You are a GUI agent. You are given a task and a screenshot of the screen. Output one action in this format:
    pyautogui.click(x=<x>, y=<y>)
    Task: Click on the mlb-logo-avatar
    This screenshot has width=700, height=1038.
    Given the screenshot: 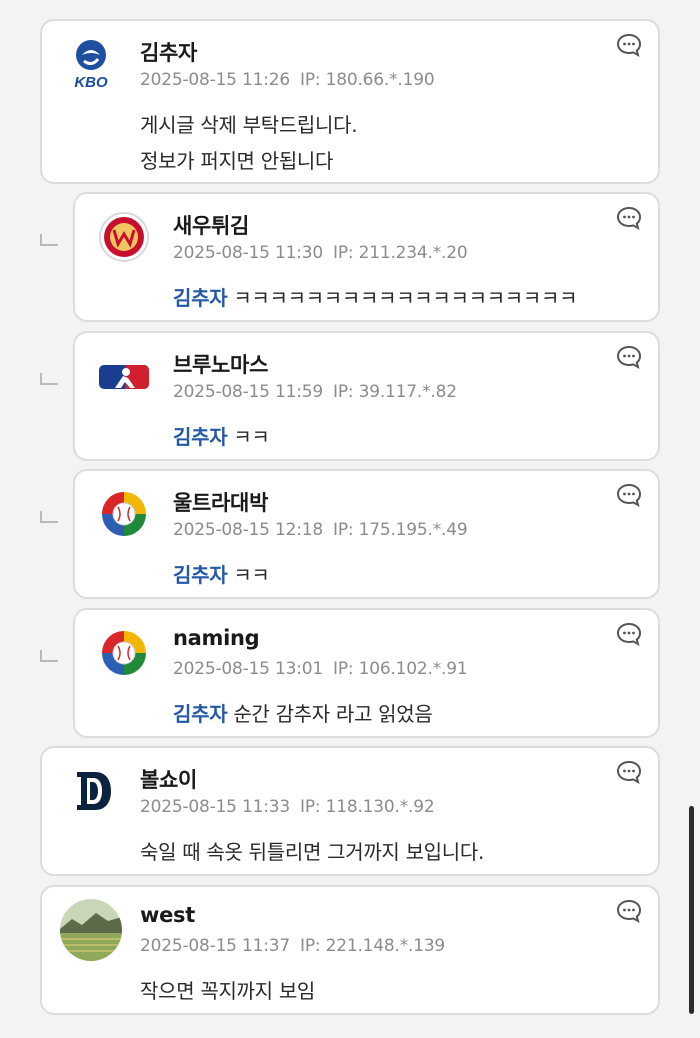 What is the action you would take?
    pyautogui.click(x=124, y=376)
    